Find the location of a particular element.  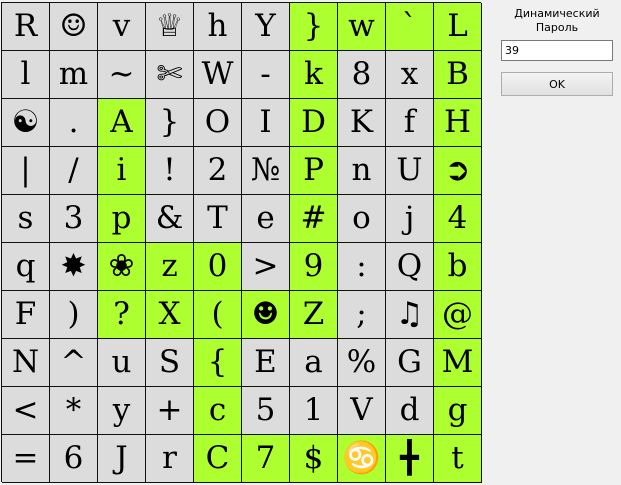

grid-cell-letter-p: P is located at coordinates (314, 171).